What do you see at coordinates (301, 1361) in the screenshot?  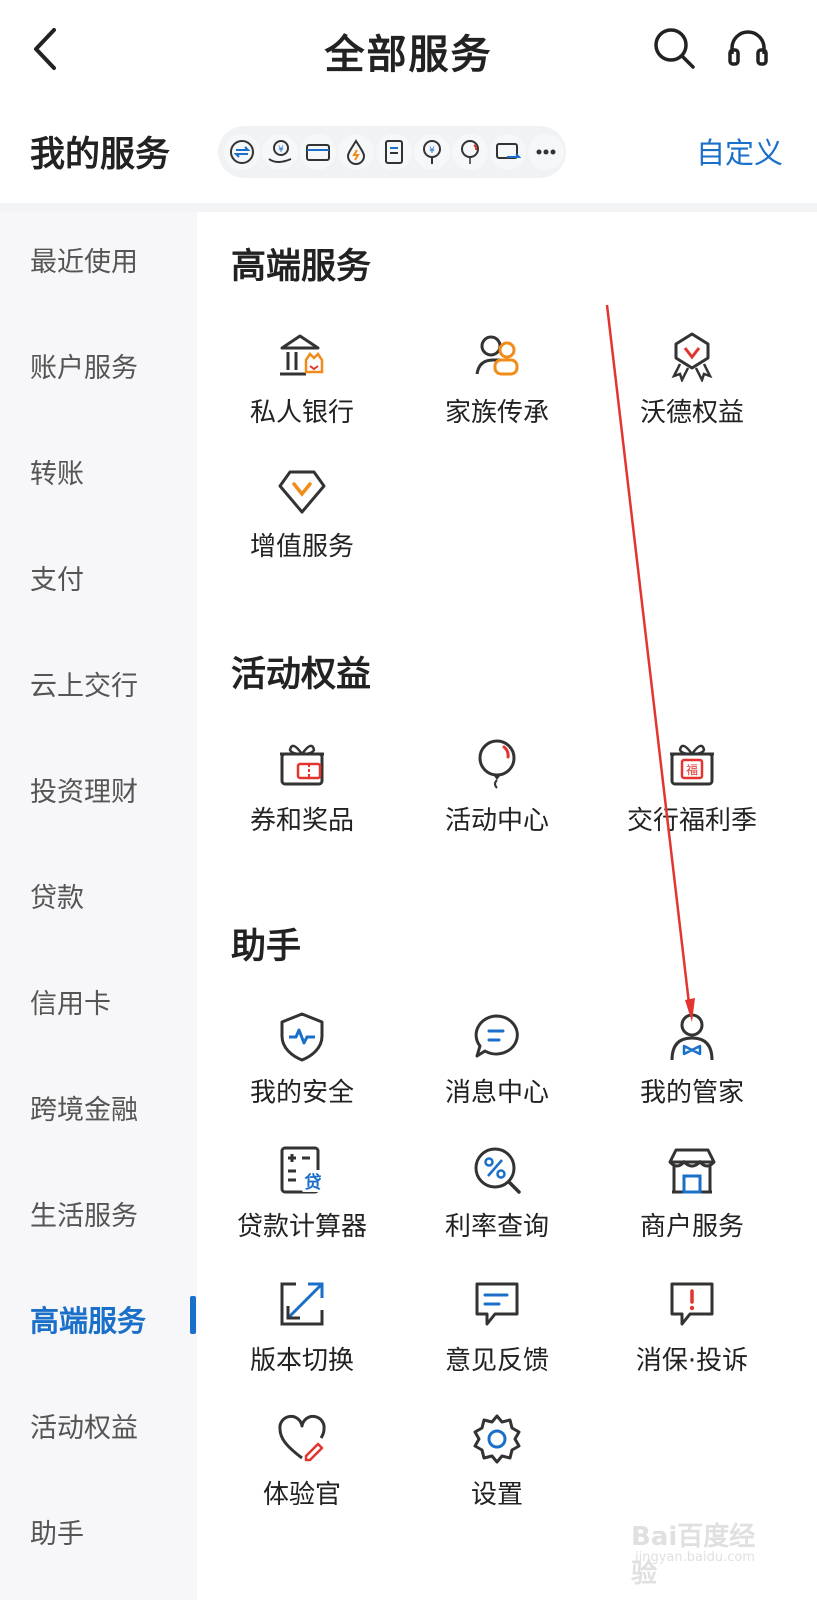 I see `tile-label: 版本切换` at bounding box center [301, 1361].